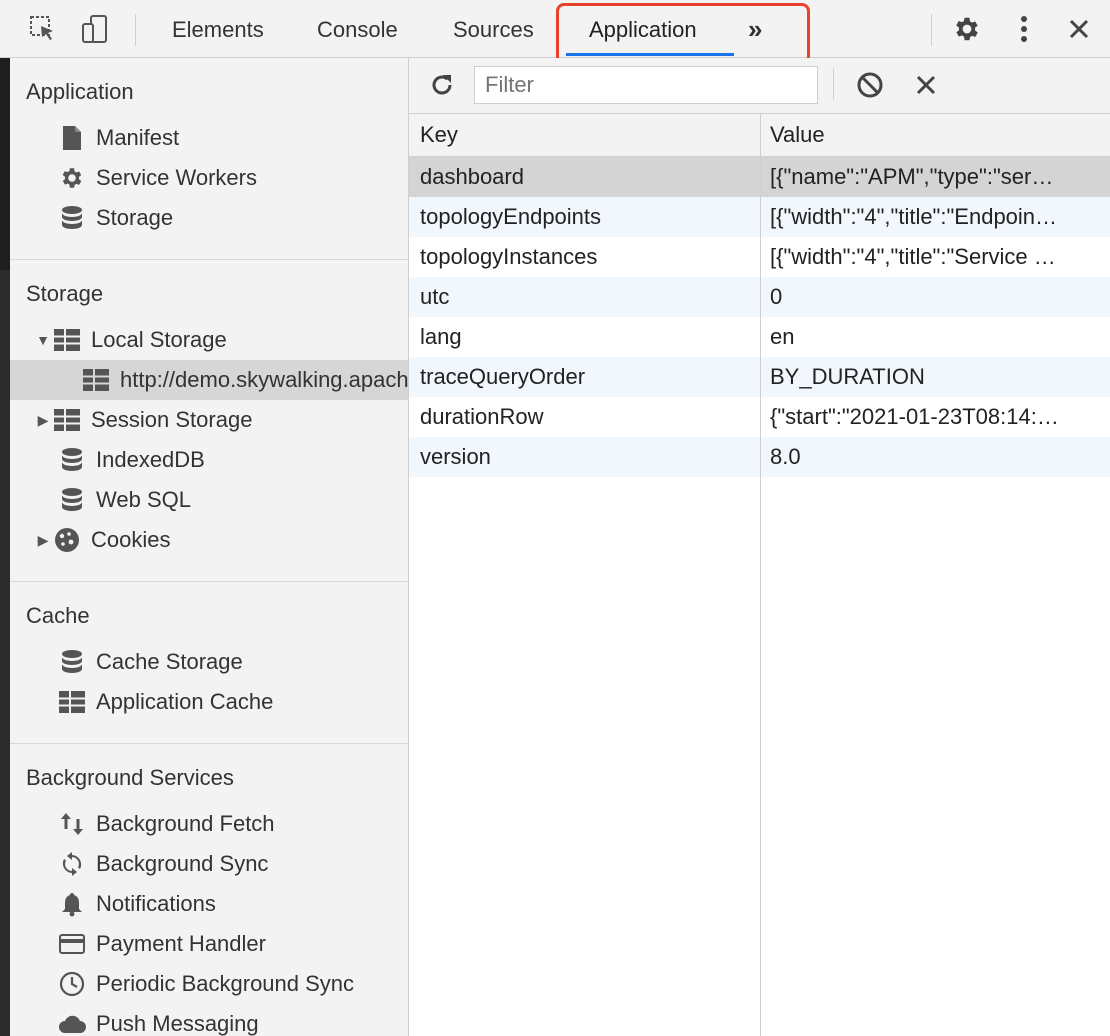  Describe the element at coordinates (442, 85) in the screenshot. I see `refresh-icon` at that location.